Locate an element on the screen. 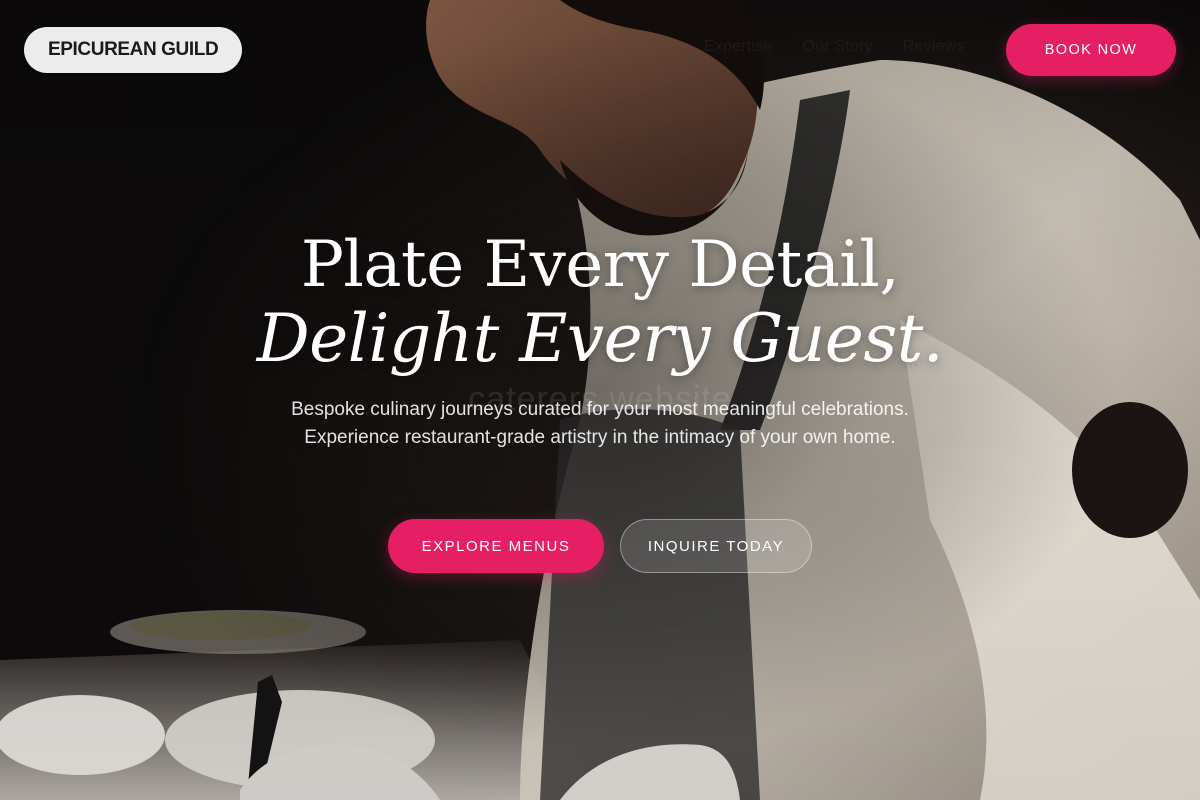 The image size is (1200, 800). explore-menus-button: EXPLORE MENUS is located at coordinates (496, 546).